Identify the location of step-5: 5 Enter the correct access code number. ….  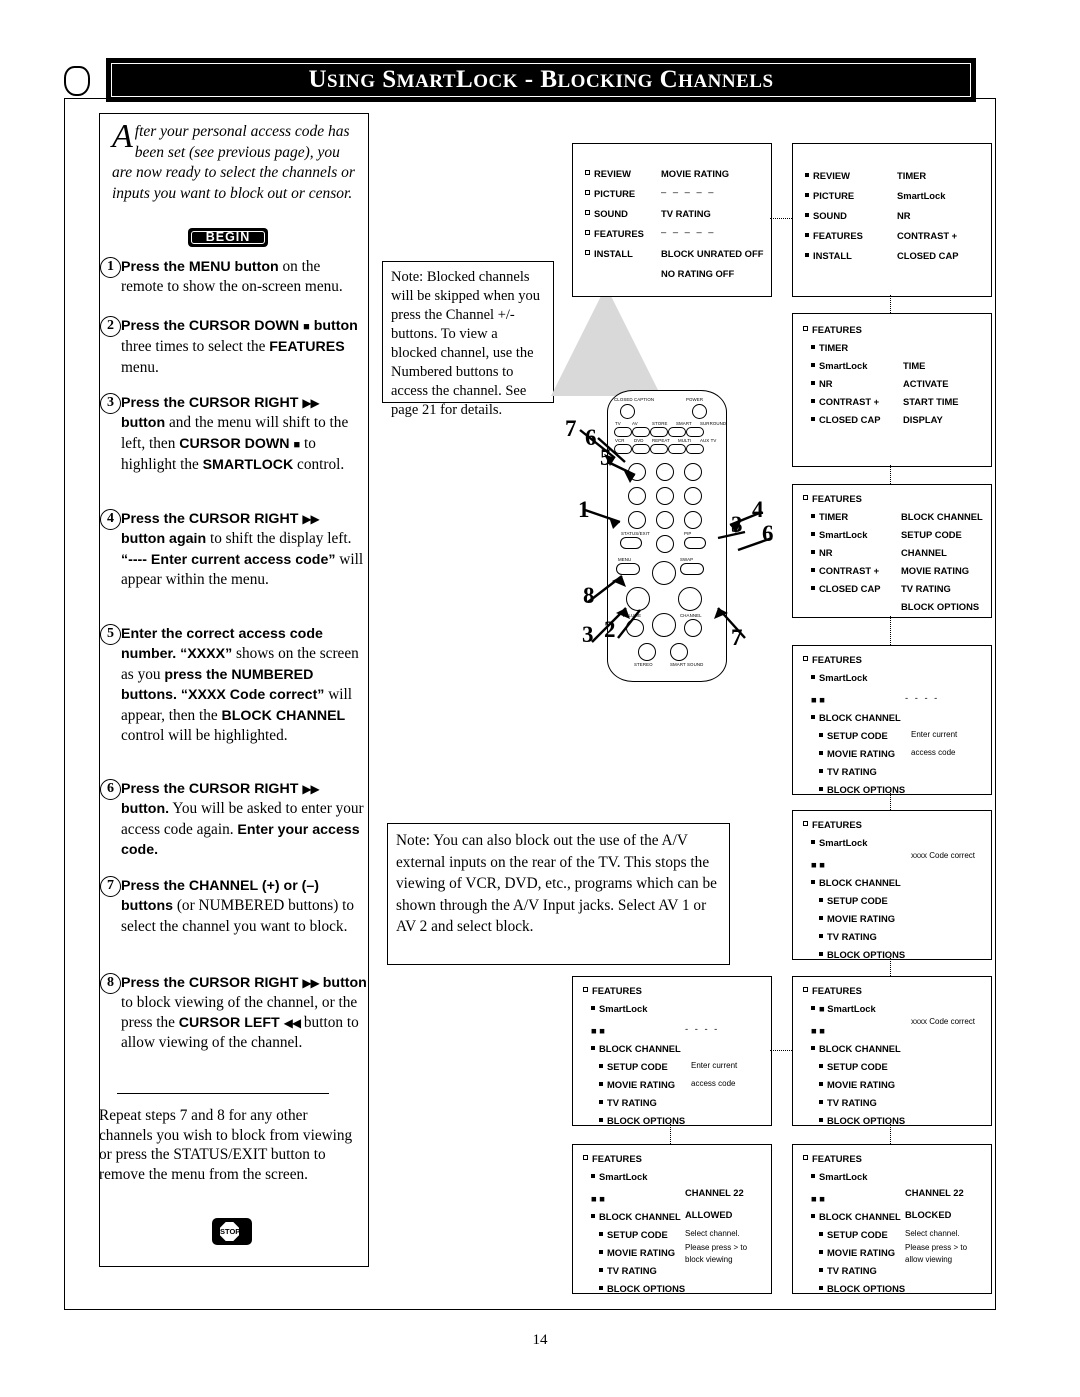
(234, 684).